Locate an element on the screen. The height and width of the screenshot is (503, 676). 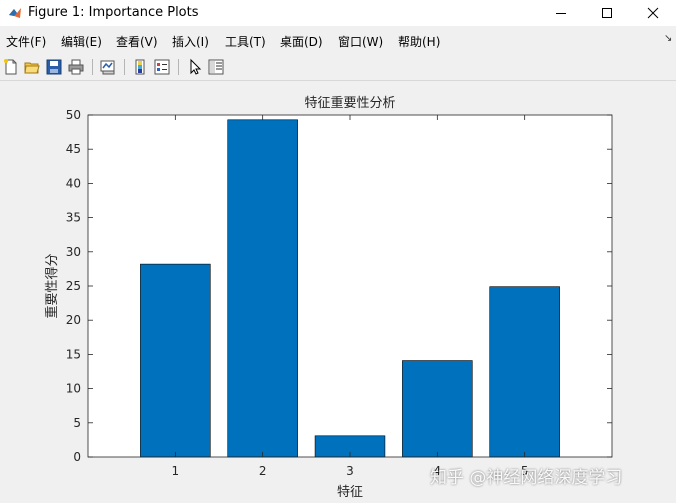
edit-plot-arrow-icon is located at coordinates (195, 67).